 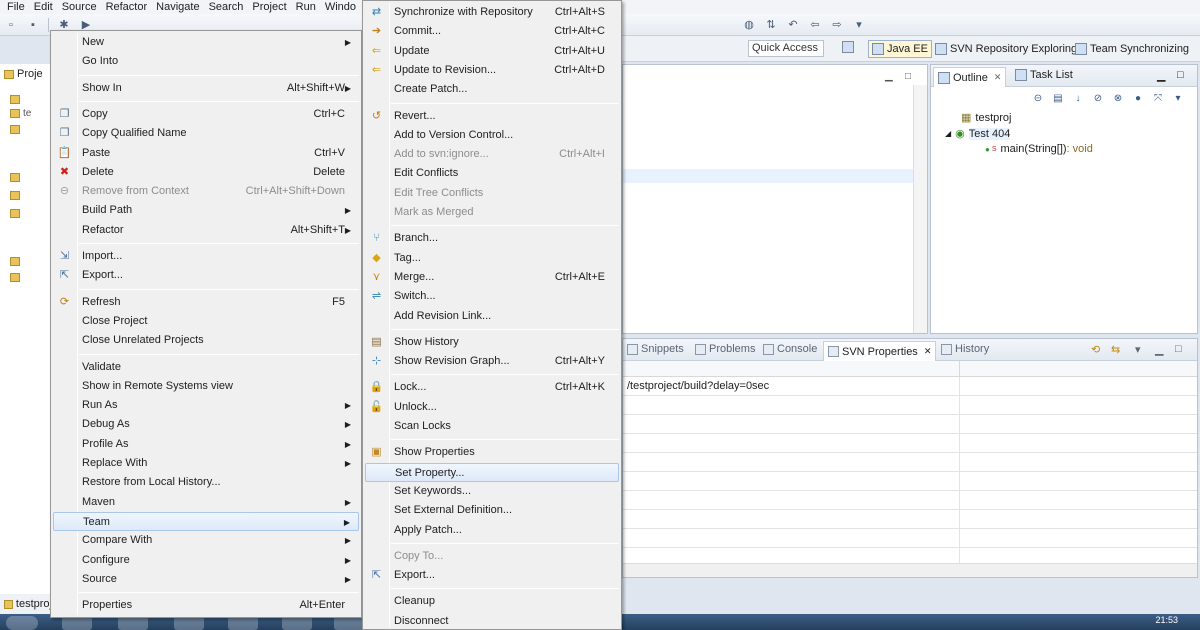 I want to click on menu-item-build-path: Build Path ▶, so click(x=206, y=210).